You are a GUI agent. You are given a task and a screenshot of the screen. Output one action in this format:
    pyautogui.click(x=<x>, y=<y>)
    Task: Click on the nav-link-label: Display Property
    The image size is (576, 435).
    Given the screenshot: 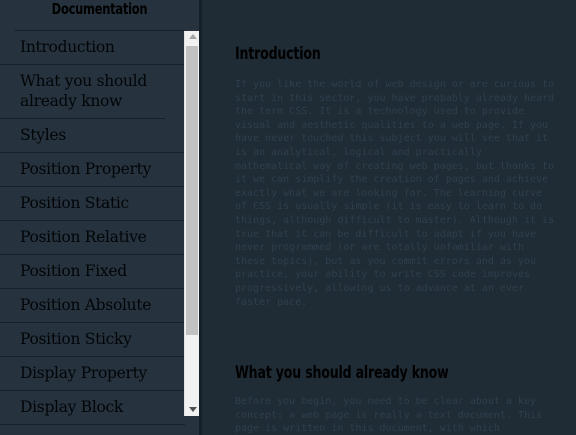 What is the action you would take?
    pyautogui.click(x=84, y=373)
    